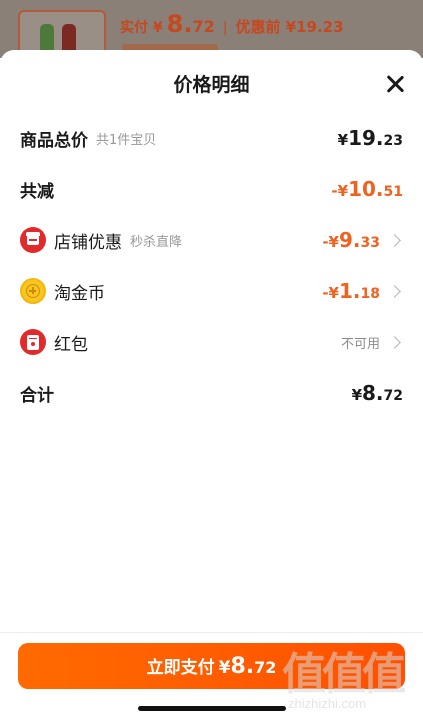  Describe the element at coordinates (126, 140) in the screenshot. I see `goods-total-count: 共1件宝贝` at that location.